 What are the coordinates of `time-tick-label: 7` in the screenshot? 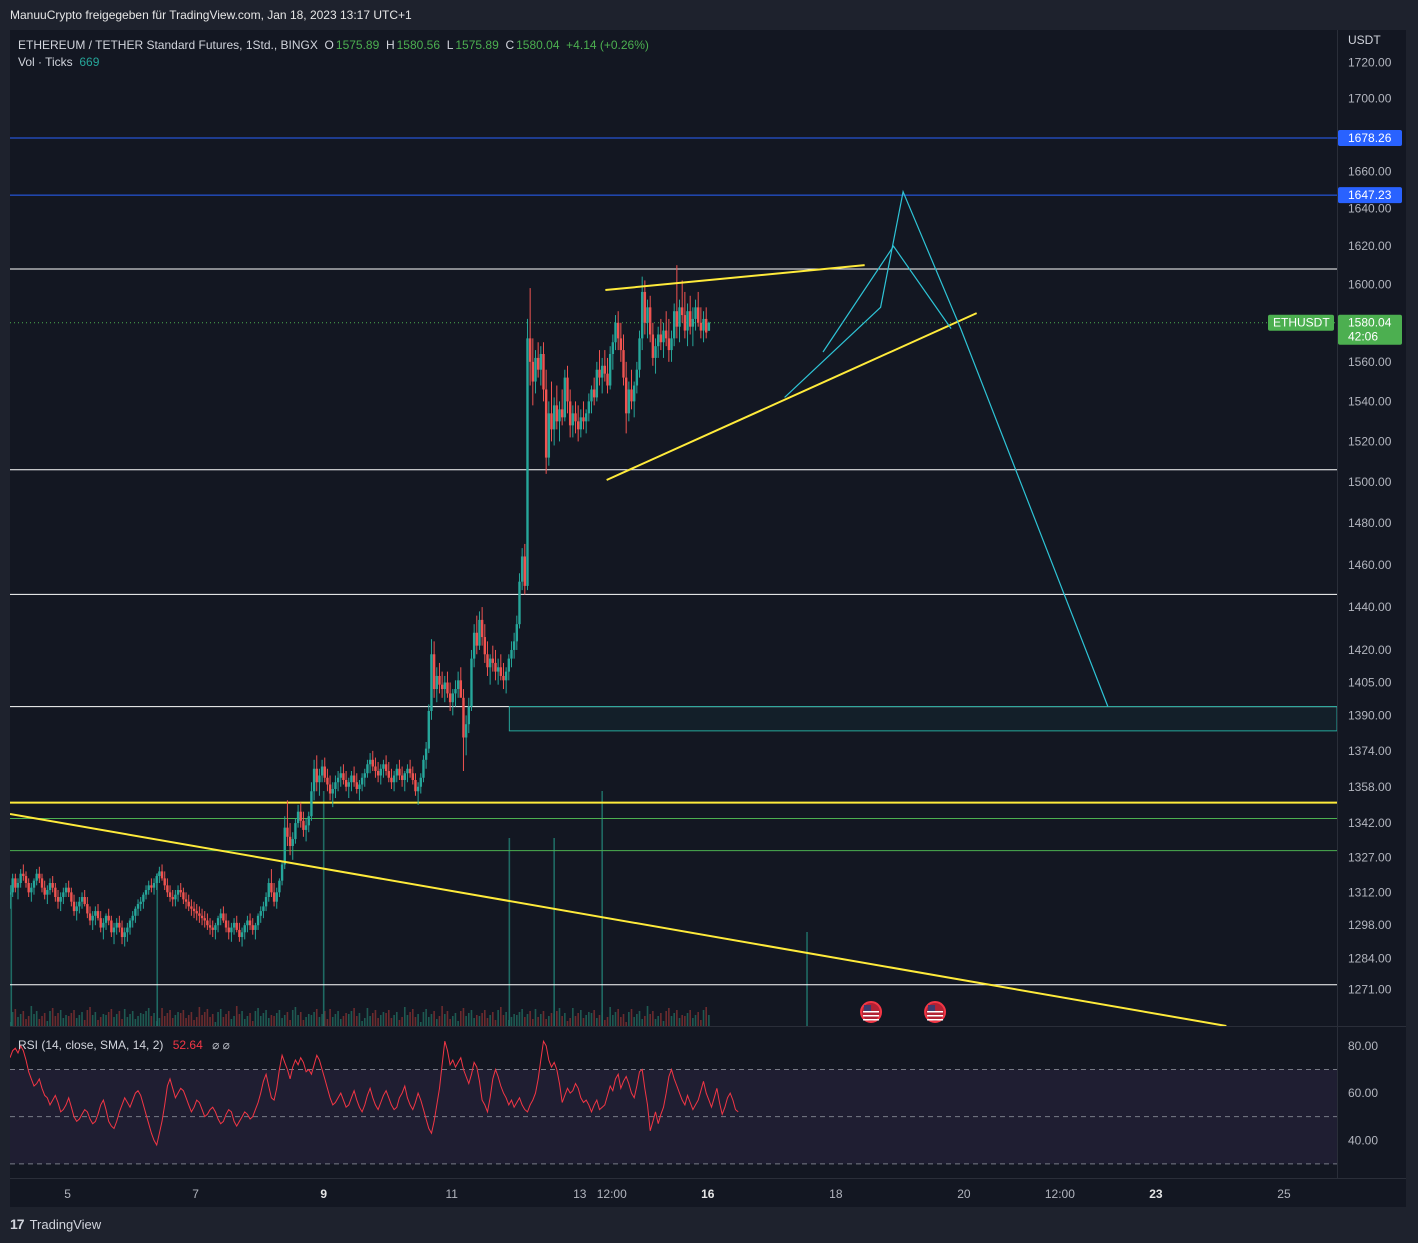 It's located at (195, 1194).